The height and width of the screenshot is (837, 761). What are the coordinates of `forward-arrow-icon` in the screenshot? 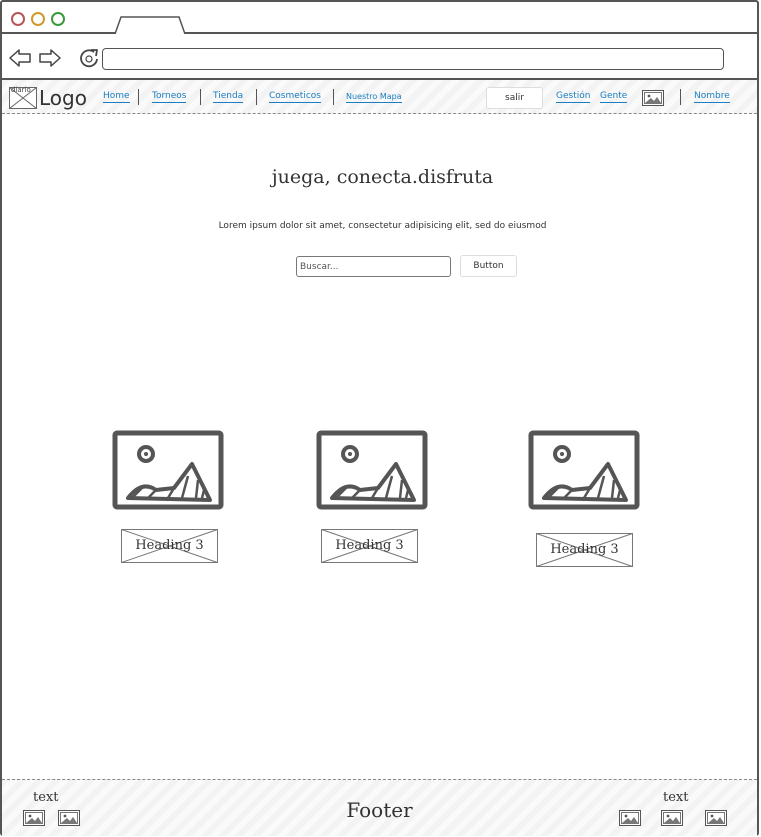 It's located at (50, 58).